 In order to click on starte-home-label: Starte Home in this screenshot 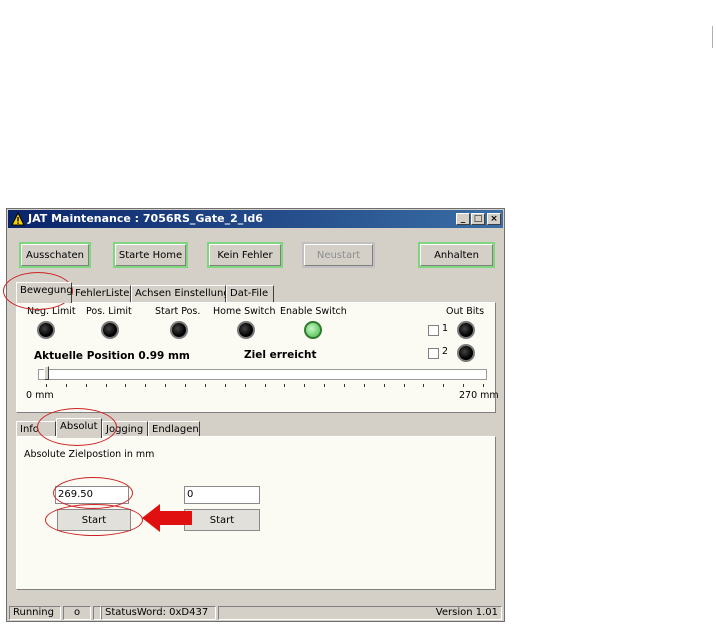, I will do `click(150, 255)`.